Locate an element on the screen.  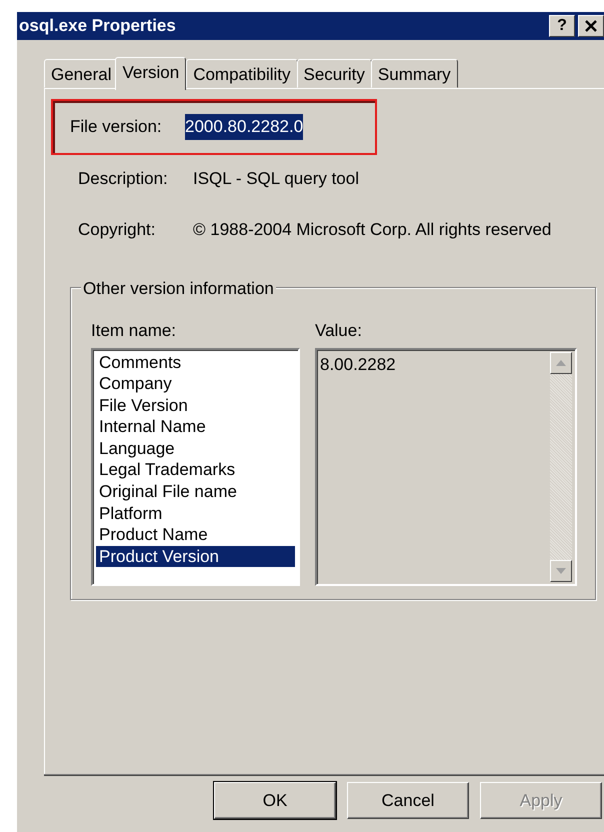
field-label: File version: is located at coordinates (116, 127).